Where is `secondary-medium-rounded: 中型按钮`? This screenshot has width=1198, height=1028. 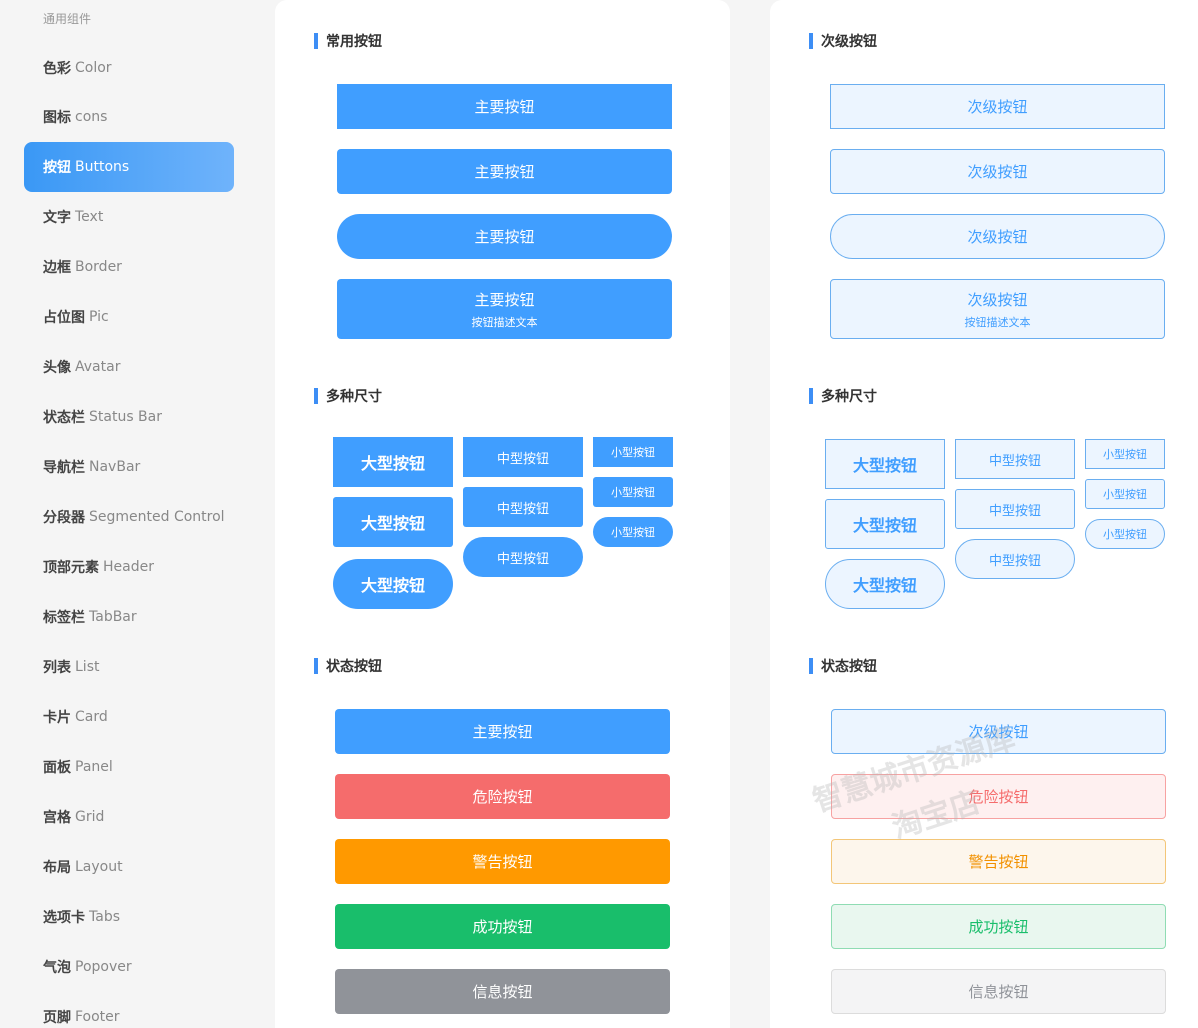 secondary-medium-rounded: 中型按钮 is located at coordinates (1015, 509).